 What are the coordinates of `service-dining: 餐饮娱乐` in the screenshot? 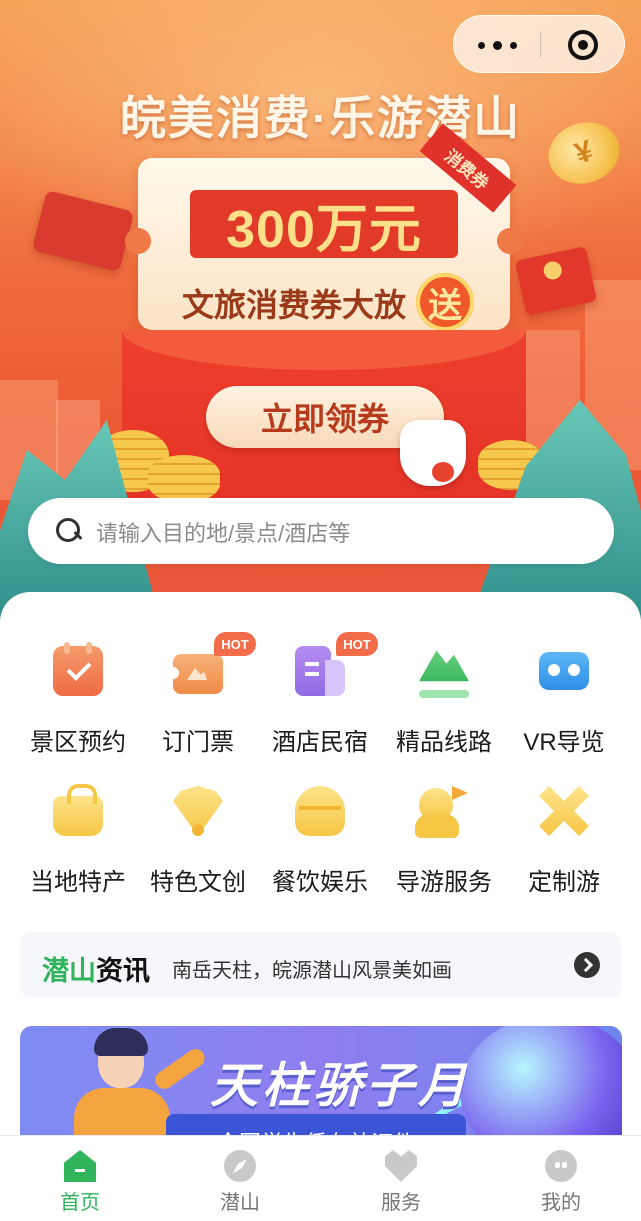 It's located at (320, 834).